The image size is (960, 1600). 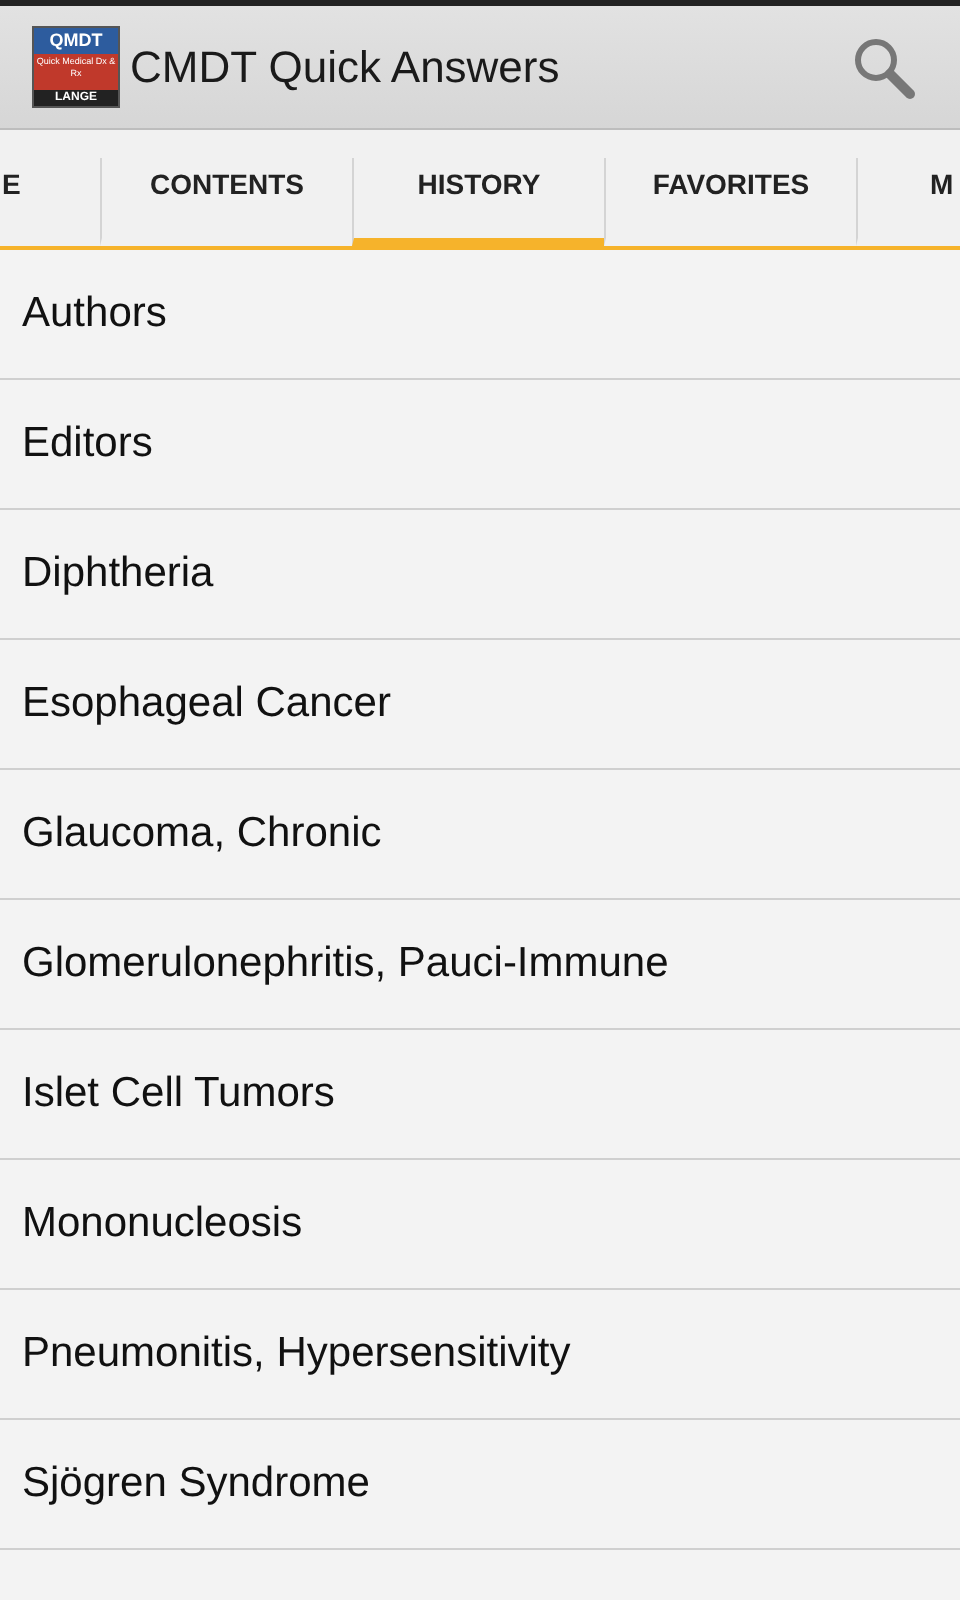 What do you see at coordinates (480, 575) in the screenshot?
I see `history-item: Diphtheria` at bounding box center [480, 575].